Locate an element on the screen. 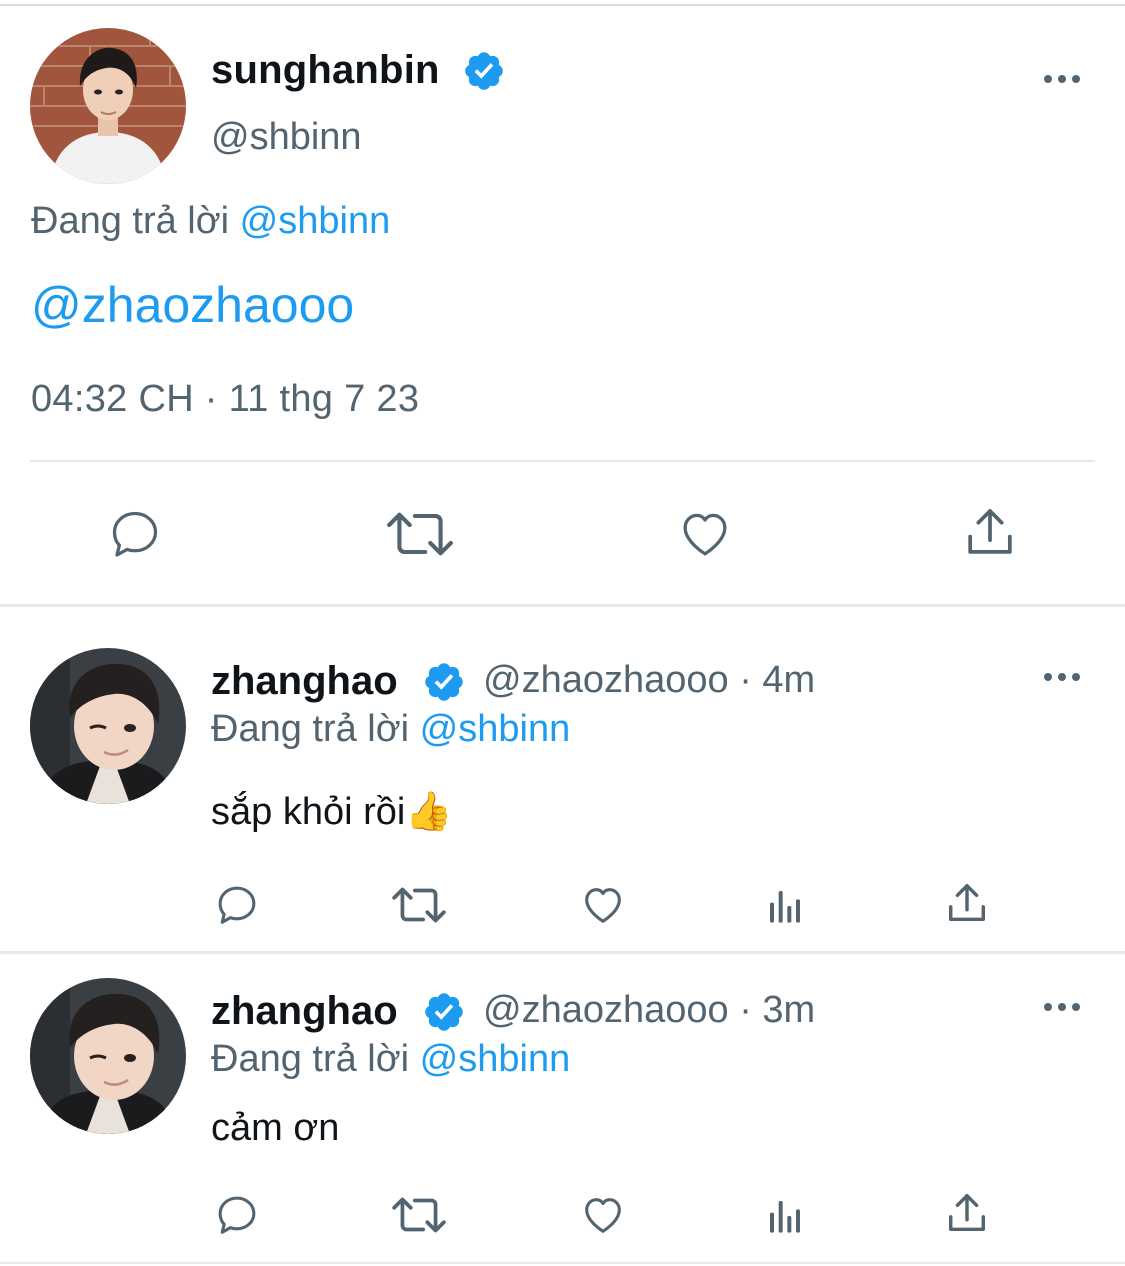 The image size is (1125, 1266). tweet-text: @zhaozhaooo is located at coordinates (192, 305).